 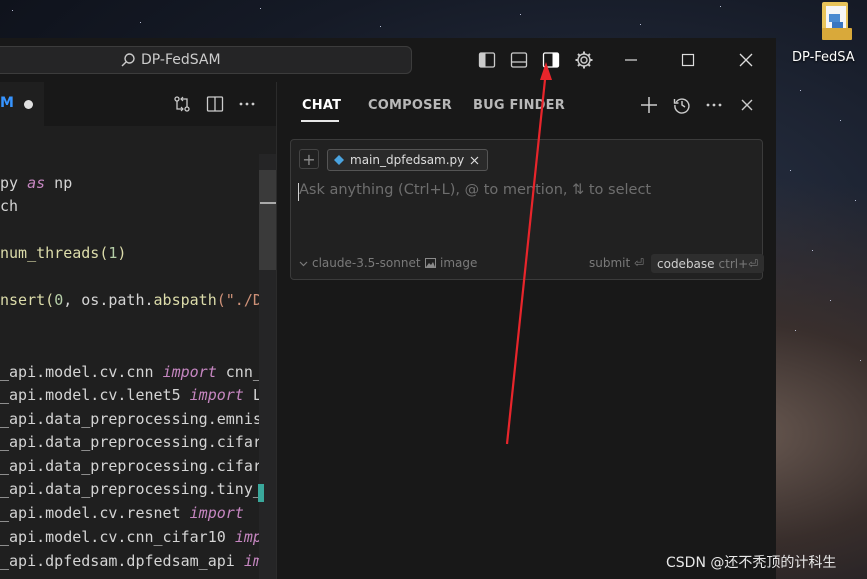 What do you see at coordinates (131, 537) in the screenshot?
I see `code-line: _api.model.cv.cnn_cifar10 imp` at bounding box center [131, 537].